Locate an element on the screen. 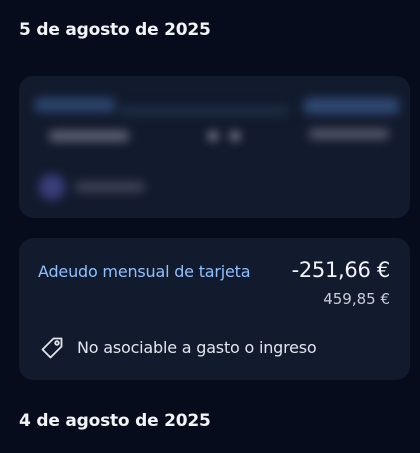 The width and height of the screenshot is (420, 453). transaction-amount: -251,66 € is located at coordinates (341, 270).